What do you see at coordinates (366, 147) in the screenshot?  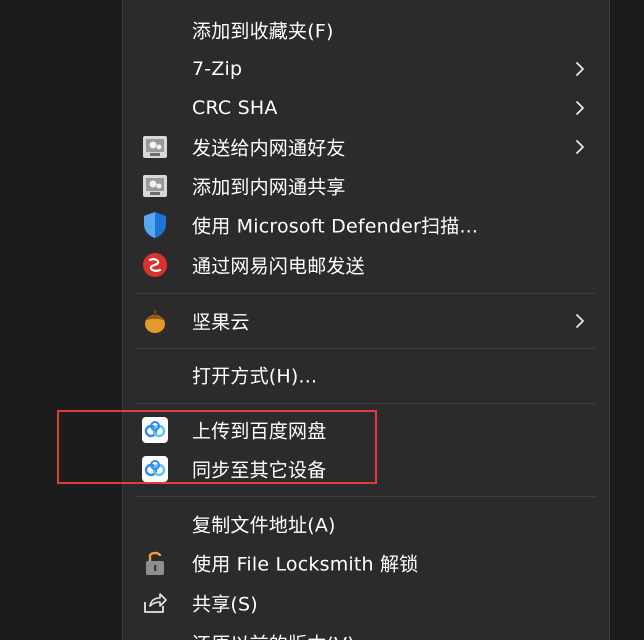 I see `menu-item-send-lan-friend: 发送给内网通好友` at bounding box center [366, 147].